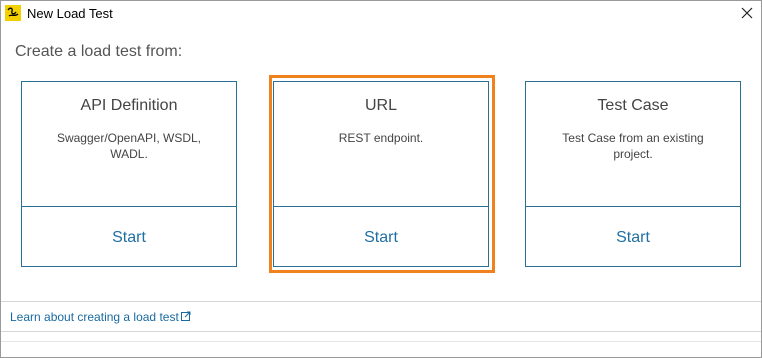 Image resolution: width=762 pixels, height=358 pixels. I want to click on card-title: URL, so click(380, 105).